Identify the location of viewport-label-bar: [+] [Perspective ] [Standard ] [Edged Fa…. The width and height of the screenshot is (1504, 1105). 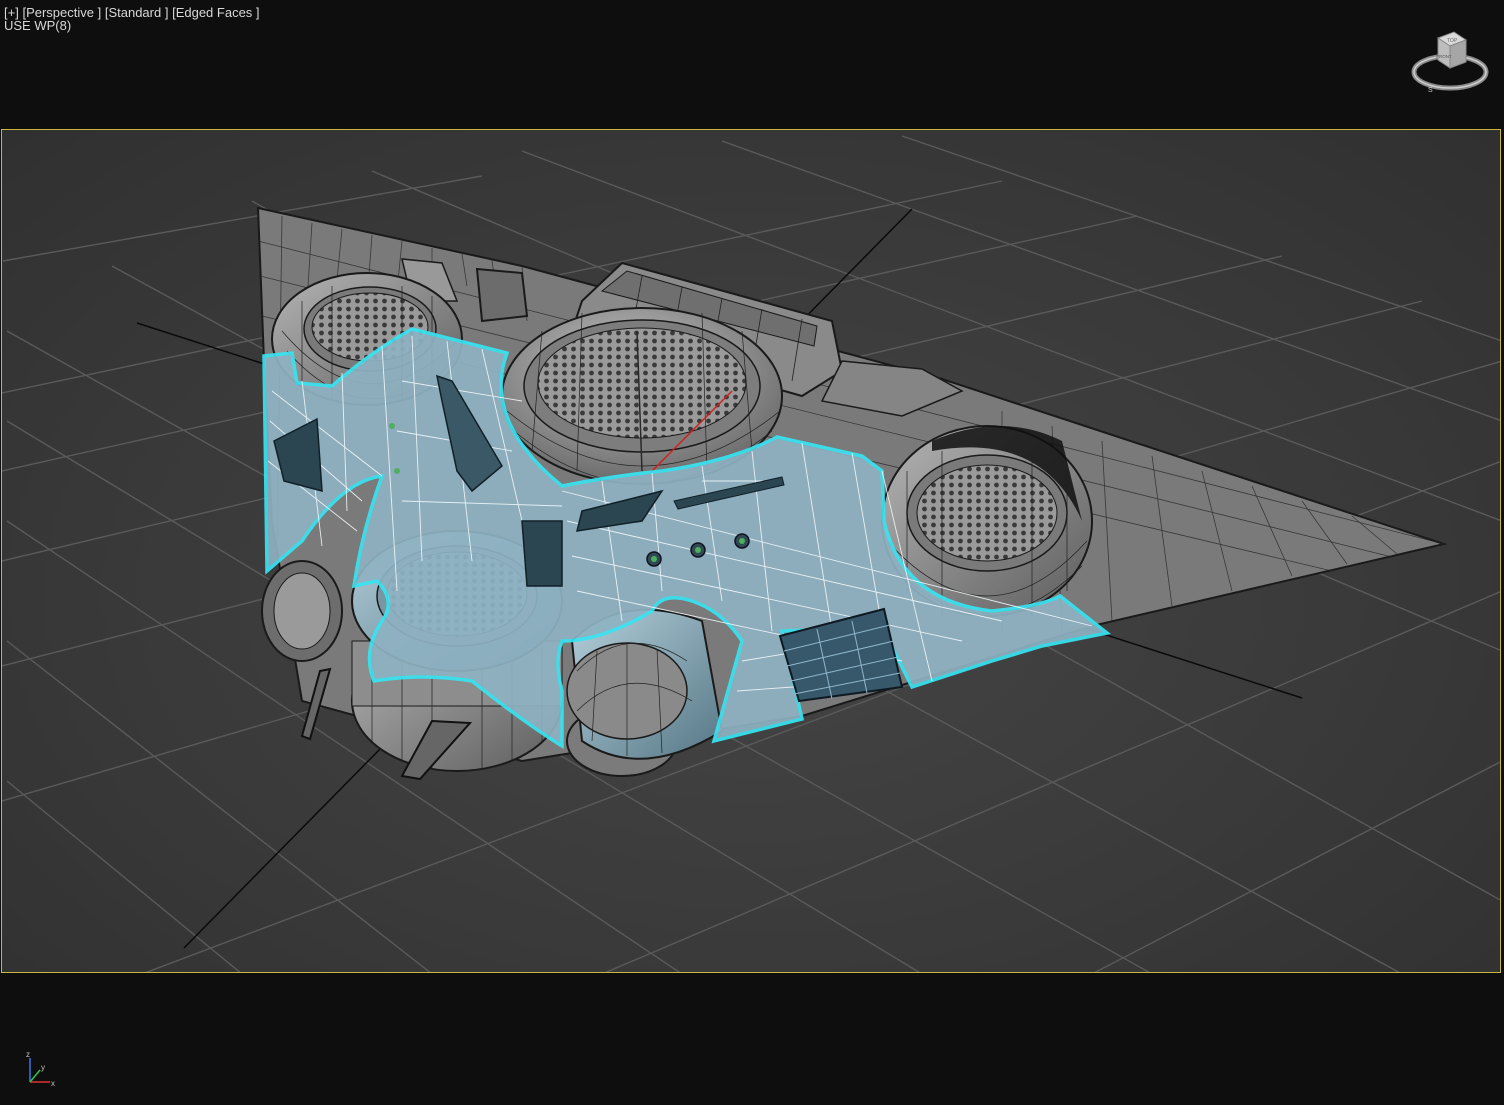
(132, 19).